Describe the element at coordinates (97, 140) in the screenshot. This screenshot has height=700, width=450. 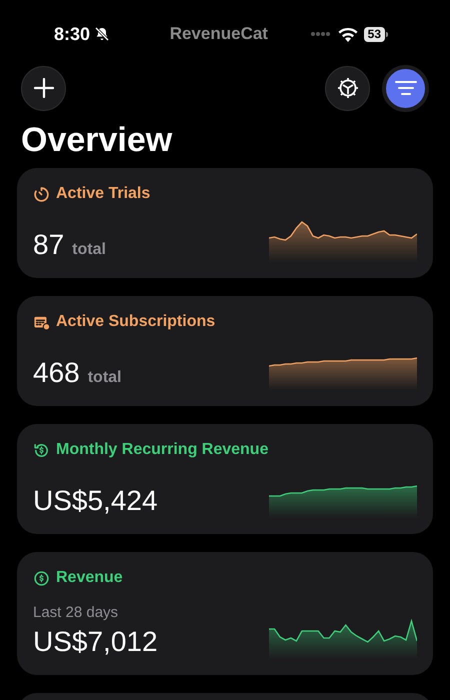
I see `page-title: Overview` at that location.